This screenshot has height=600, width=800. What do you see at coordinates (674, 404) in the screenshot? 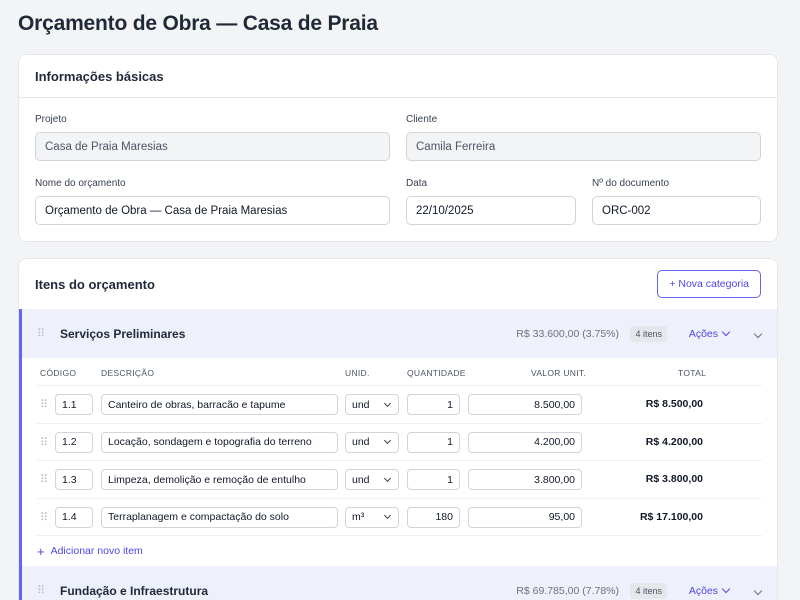
I see `item-total: R$ 8.500,00` at bounding box center [674, 404].